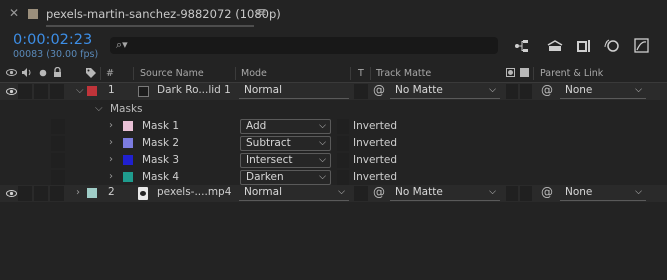 The height and width of the screenshot is (280, 667). What do you see at coordinates (126, 109) in the screenshot?
I see `masks-group-label: Masks` at bounding box center [126, 109].